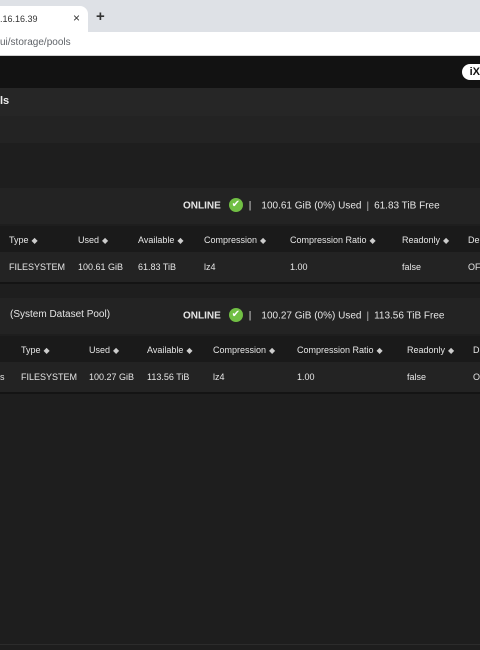 This screenshot has height=650, width=480. I want to click on browser-tab-strip: .16.16.39 × +, so click(240, 16).